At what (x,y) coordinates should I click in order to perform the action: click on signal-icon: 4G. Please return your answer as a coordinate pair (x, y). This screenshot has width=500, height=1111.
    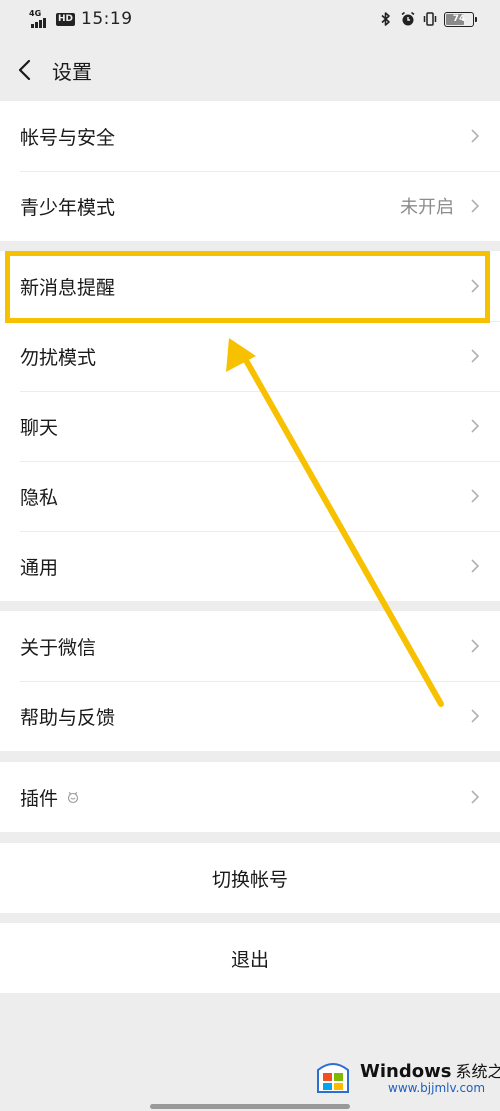
    Looking at the image, I should click on (39, 19).